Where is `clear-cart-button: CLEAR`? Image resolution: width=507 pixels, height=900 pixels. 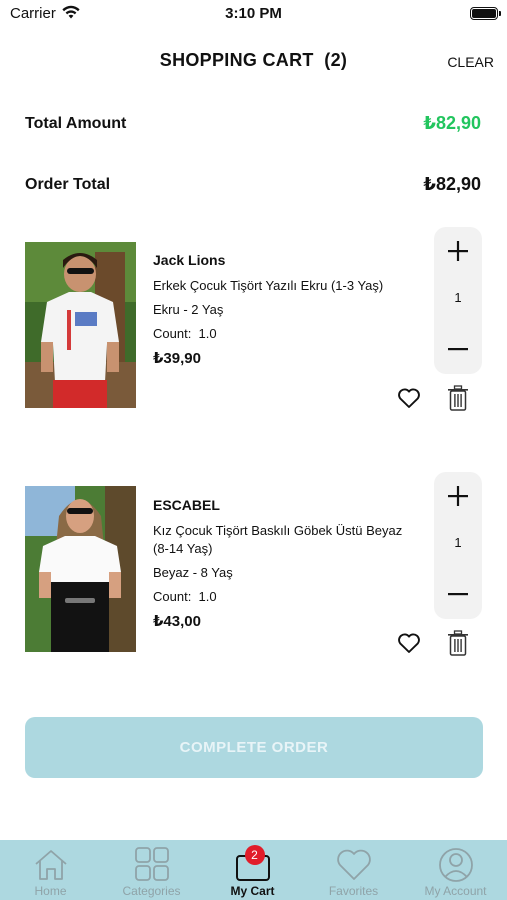 clear-cart-button: CLEAR is located at coordinates (470, 62).